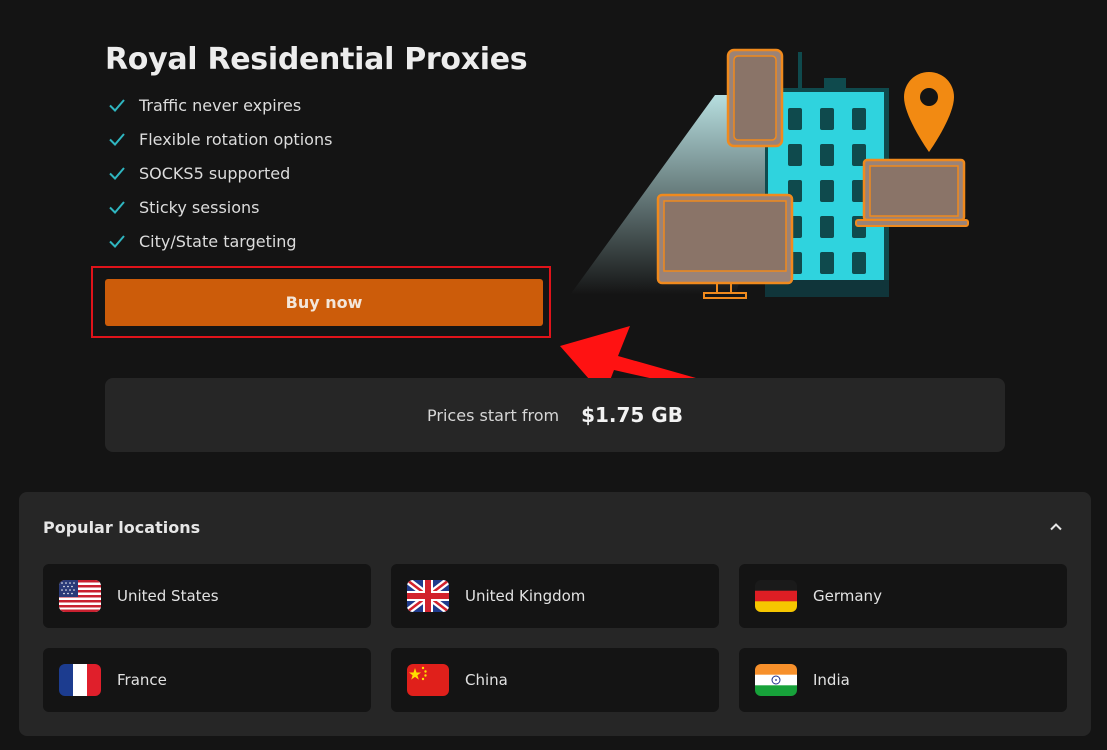 This screenshot has width=1107, height=750. What do you see at coordinates (831, 680) in the screenshot?
I see `location-name: India` at bounding box center [831, 680].